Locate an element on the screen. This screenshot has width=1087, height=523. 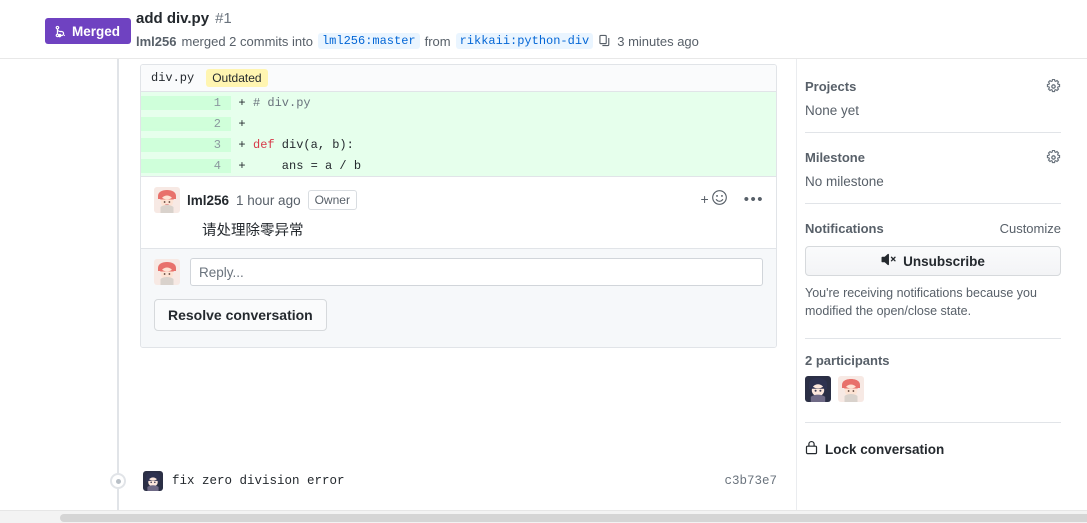
comment-actions: + ••• is located at coordinates (732, 199).